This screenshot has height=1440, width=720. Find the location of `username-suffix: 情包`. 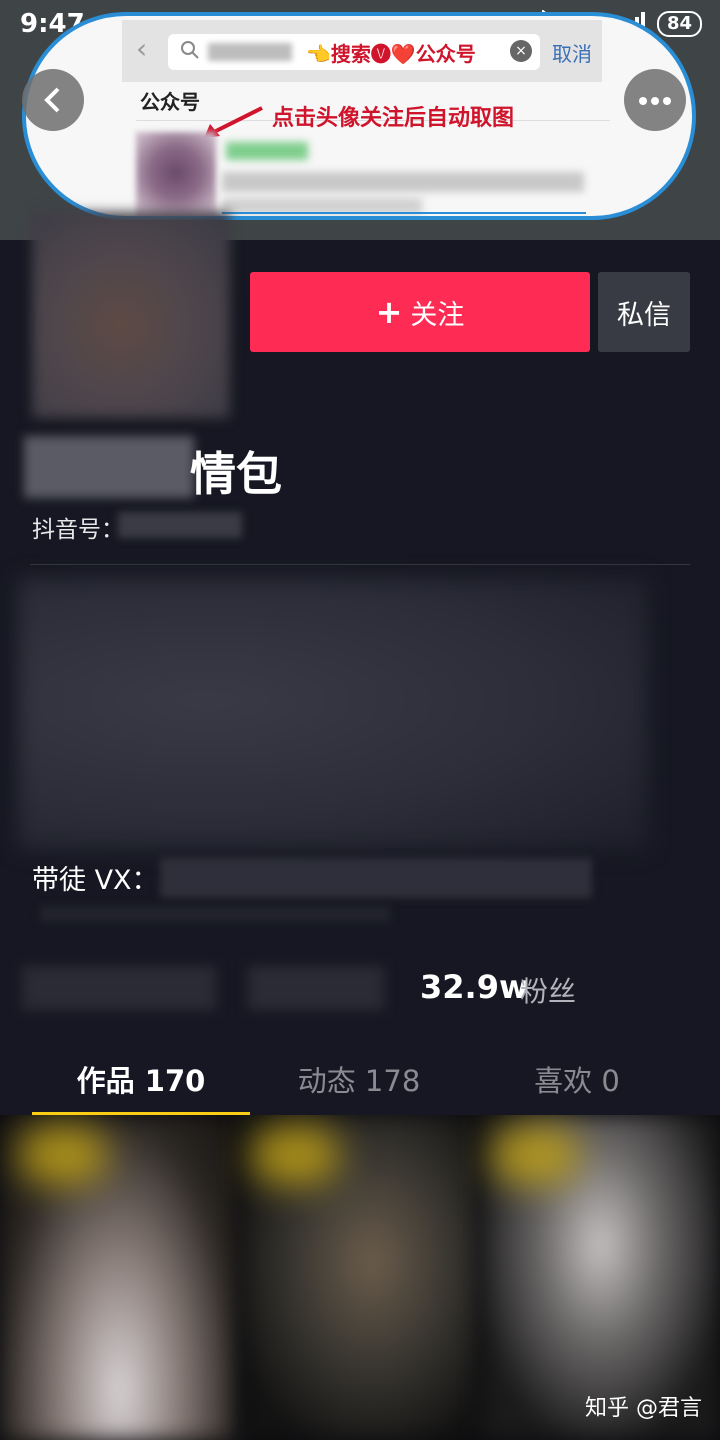

username-suffix: 情包 is located at coordinates (236, 474).